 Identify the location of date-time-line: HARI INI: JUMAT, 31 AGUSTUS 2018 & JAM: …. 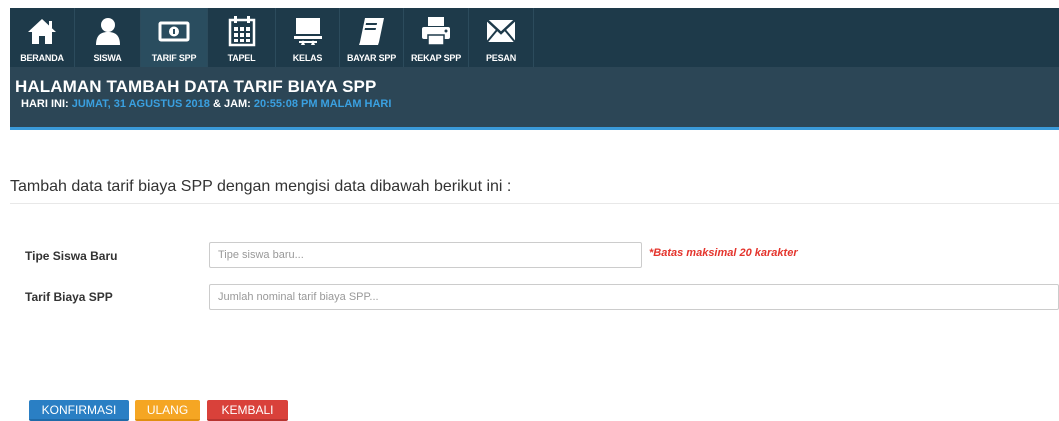
(537, 104).